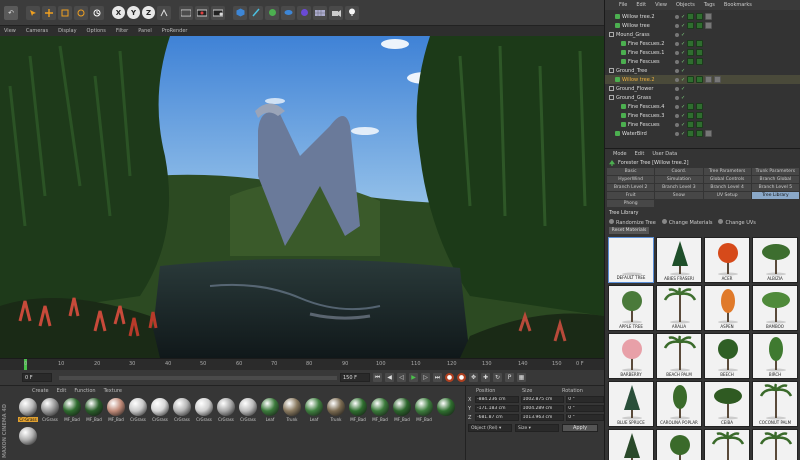 The height and width of the screenshot is (460, 800). I want to click on attribute-tab: Branch Level 4, so click(727, 187).